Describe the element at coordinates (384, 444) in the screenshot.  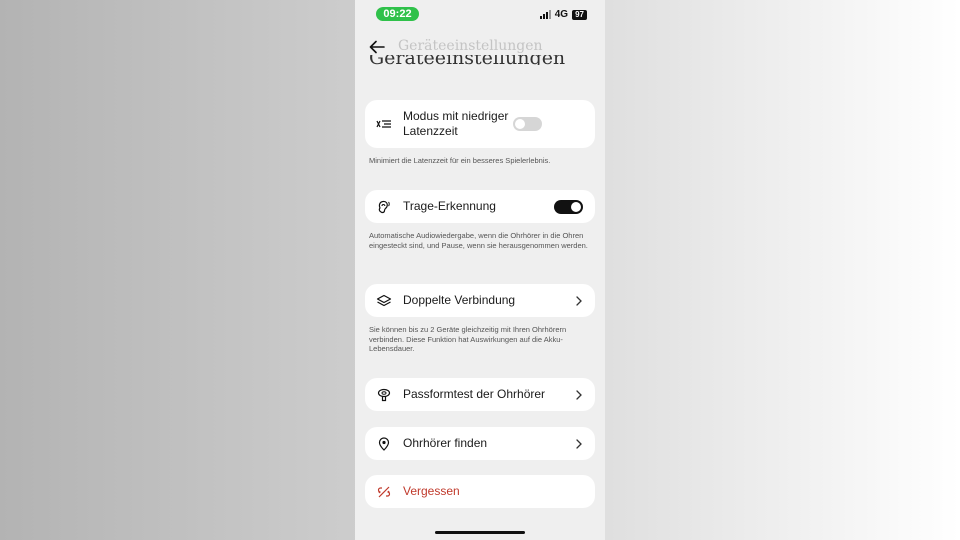
I see `location-pin-icon` at that location.